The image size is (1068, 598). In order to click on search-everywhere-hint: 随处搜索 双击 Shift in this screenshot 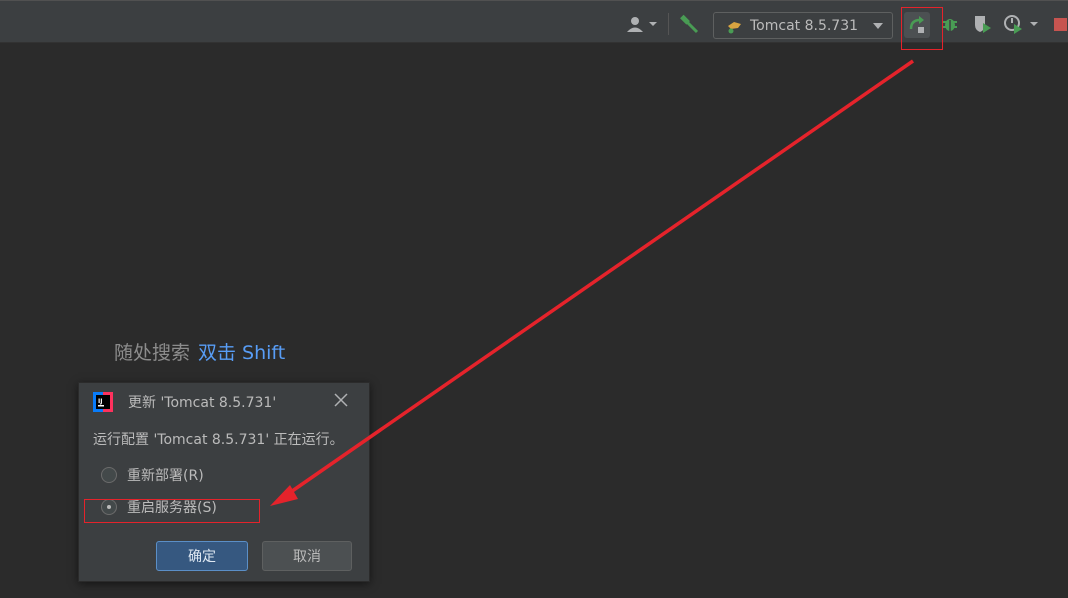, I will do `click(199, 351)`.